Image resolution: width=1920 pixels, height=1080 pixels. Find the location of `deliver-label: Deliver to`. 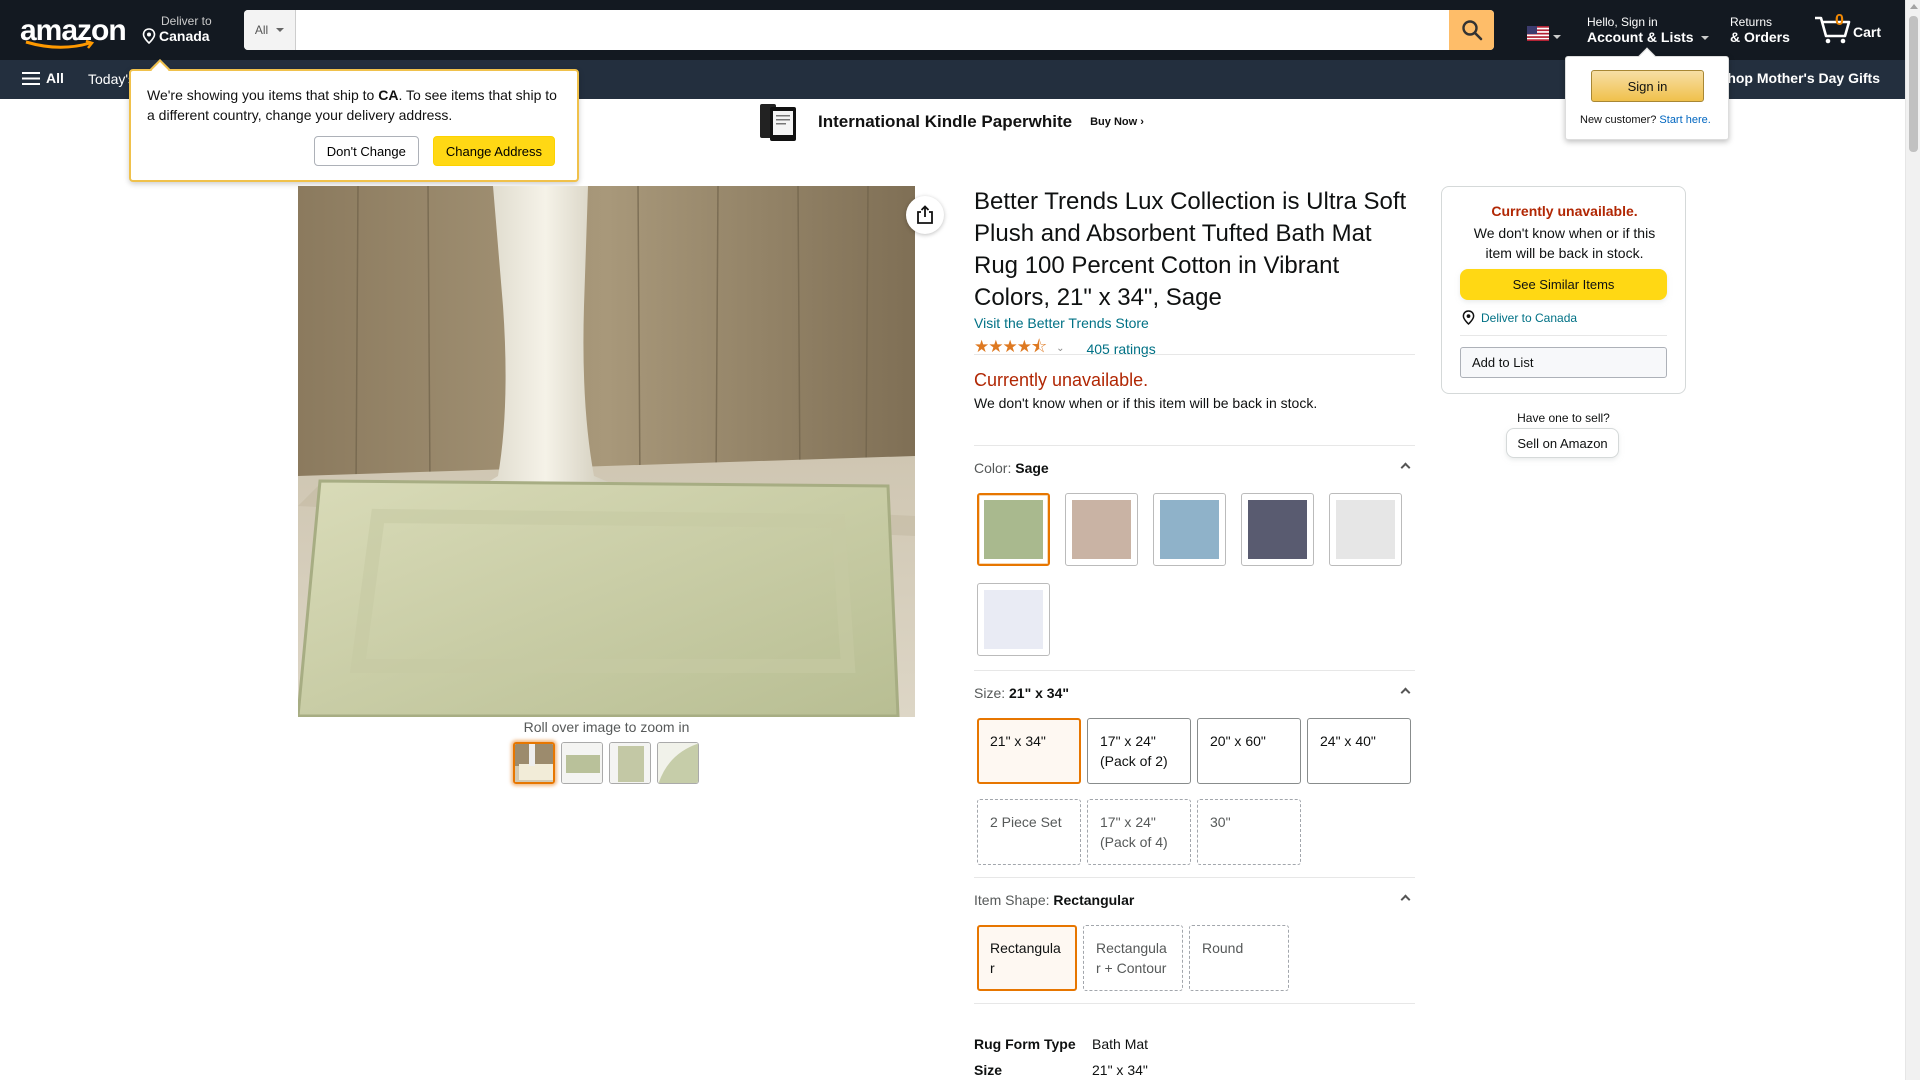

deliver-label: Deliver to is located at coordinates (186, 21).